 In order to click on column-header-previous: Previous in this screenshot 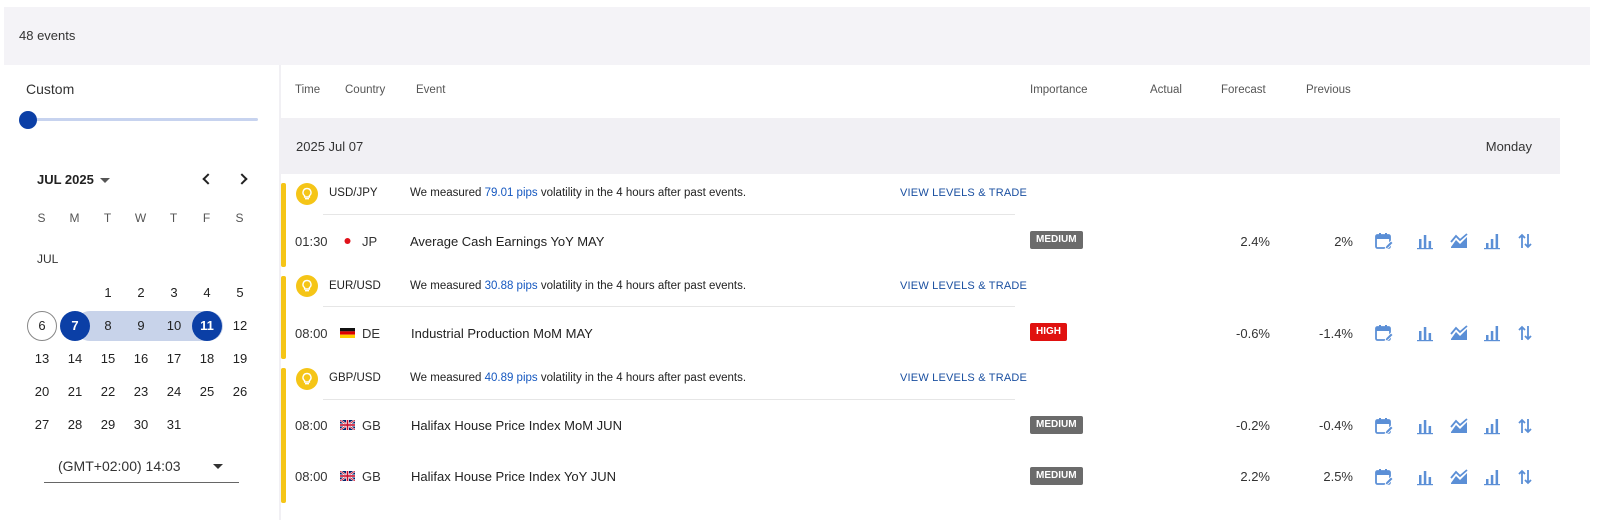, I will do `click(1328, 90)`.